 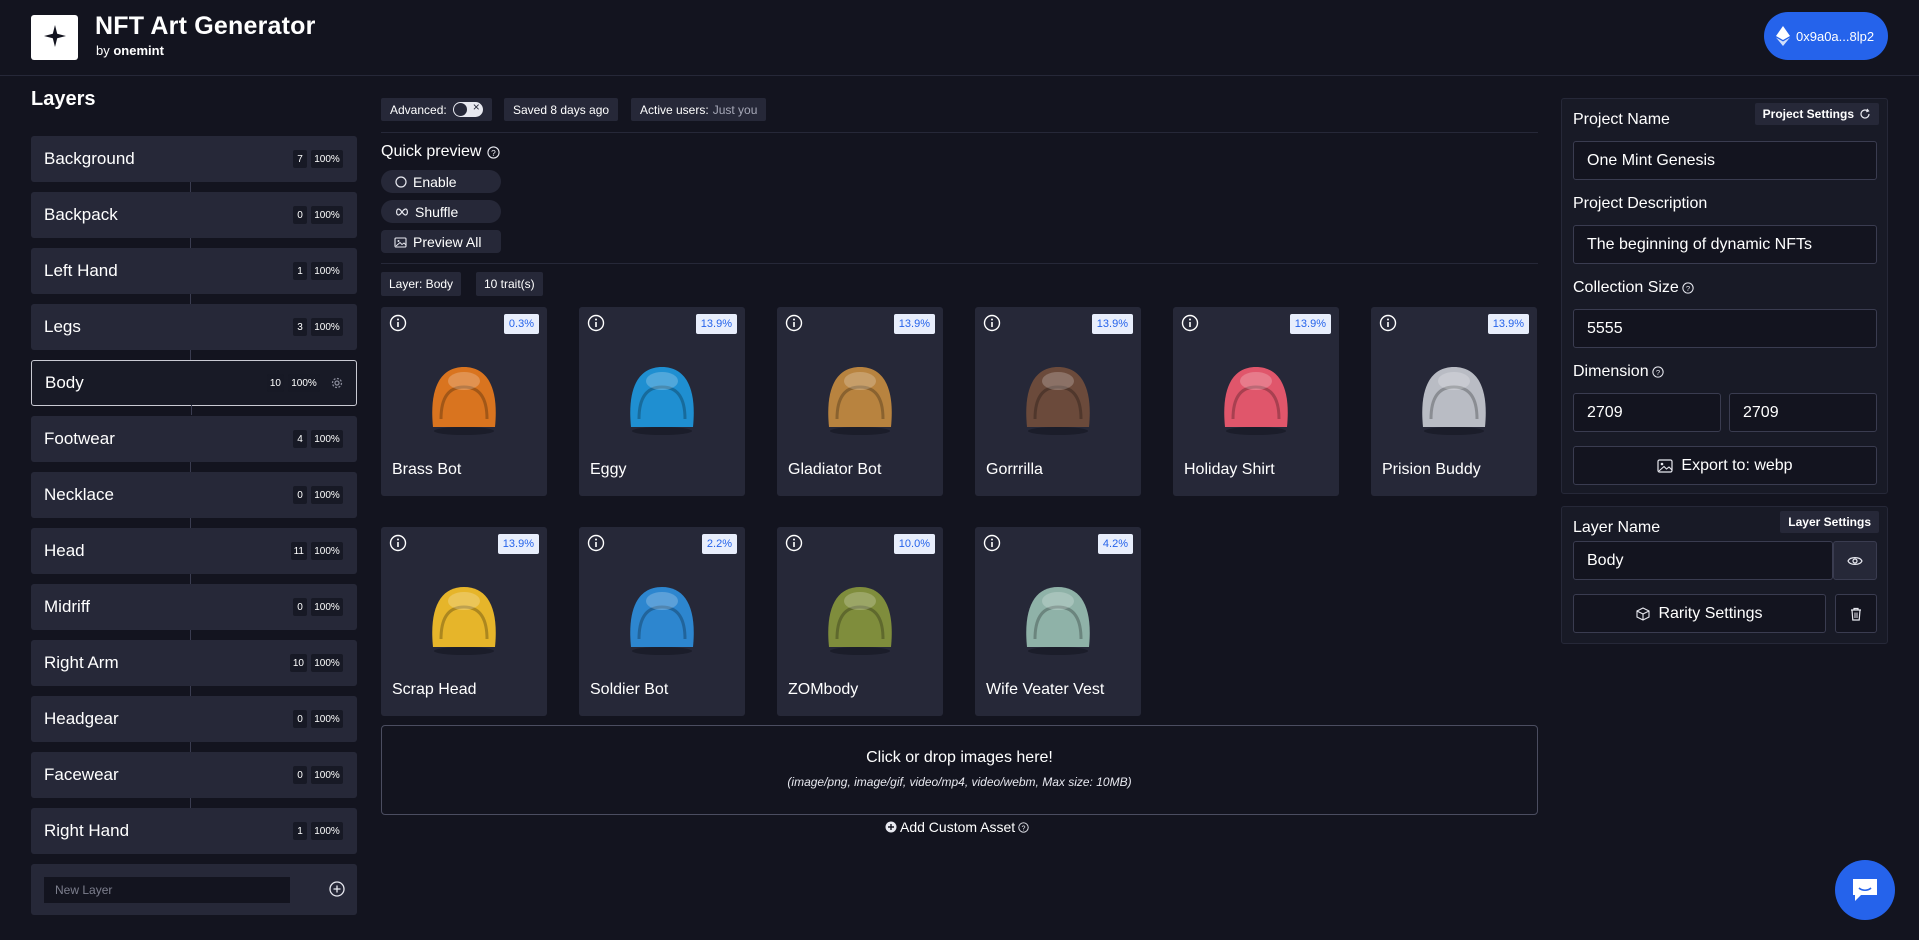 What do you see at coordinates (1803, 412) in the screenshot?
I see `height-input: 2709` at bounding box center [1803, 412].